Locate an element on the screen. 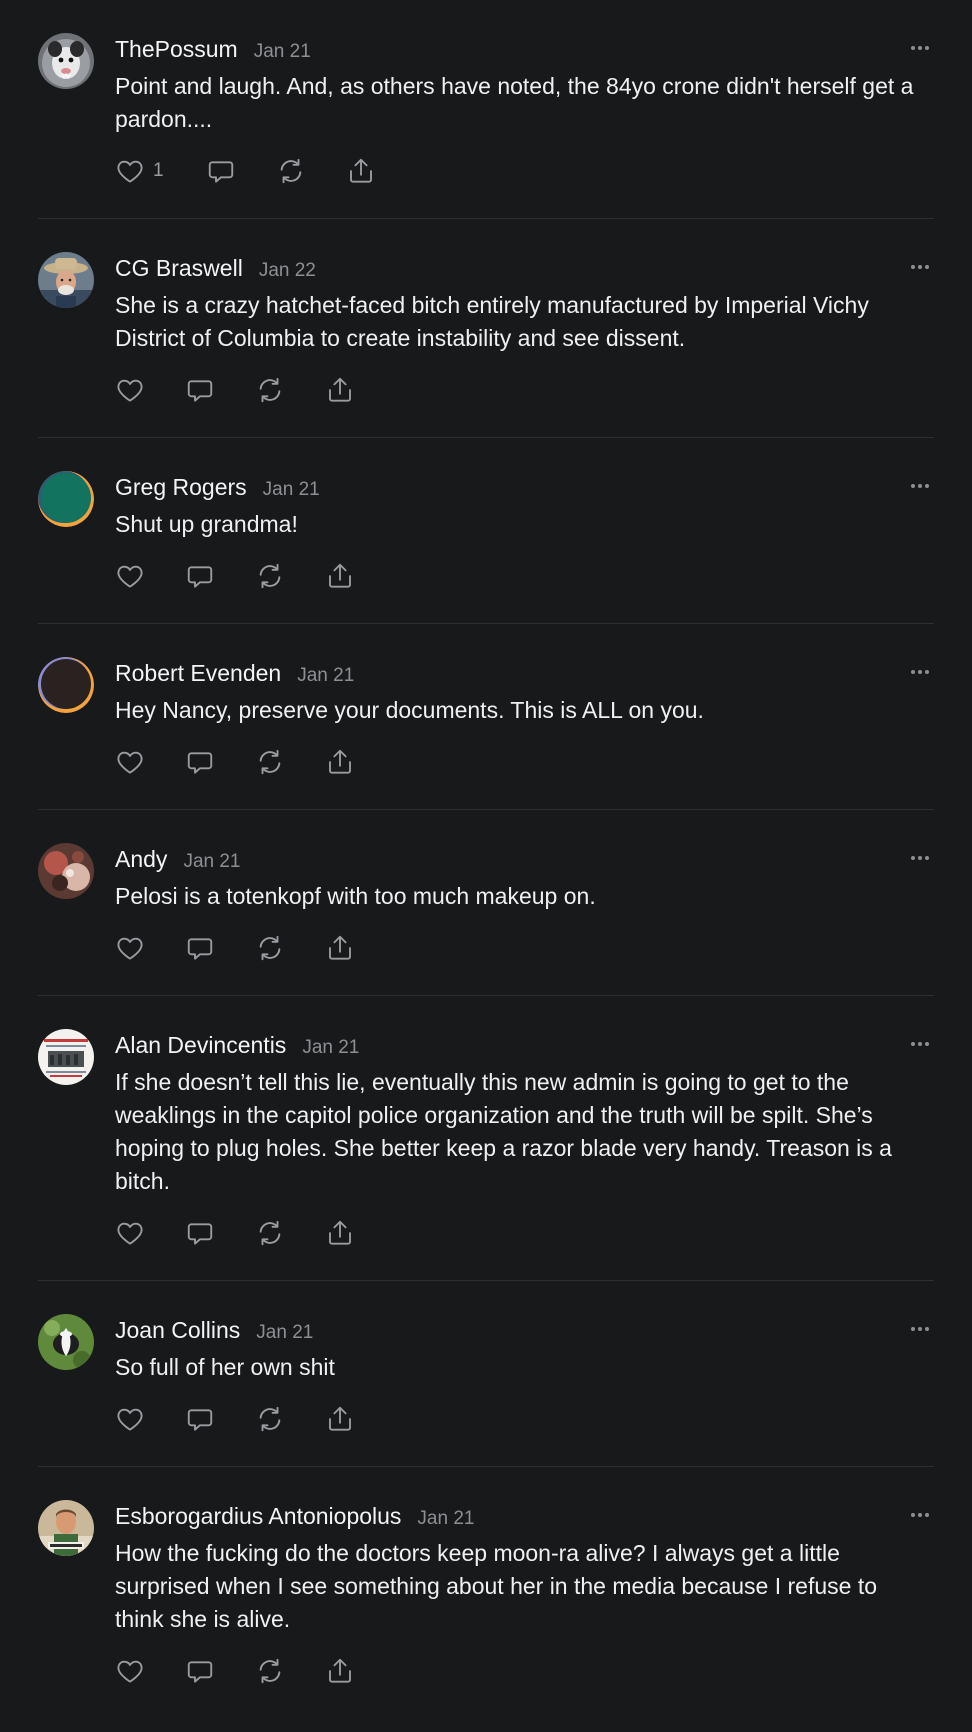  man-avatar-image is located at coordinates (66, 1528).